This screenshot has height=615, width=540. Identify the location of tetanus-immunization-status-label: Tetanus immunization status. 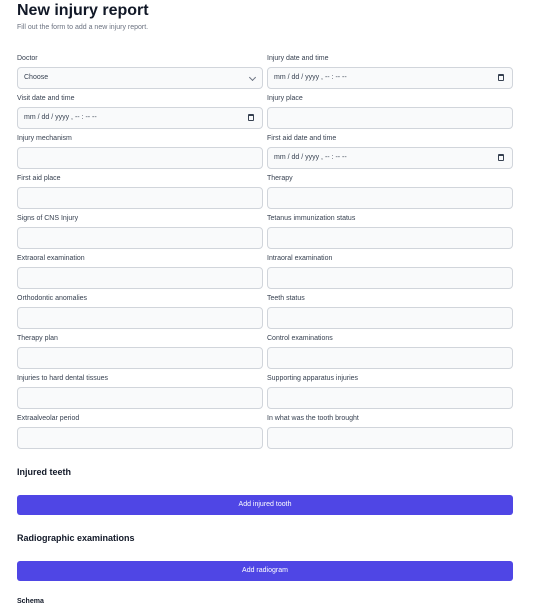
(311, 218).